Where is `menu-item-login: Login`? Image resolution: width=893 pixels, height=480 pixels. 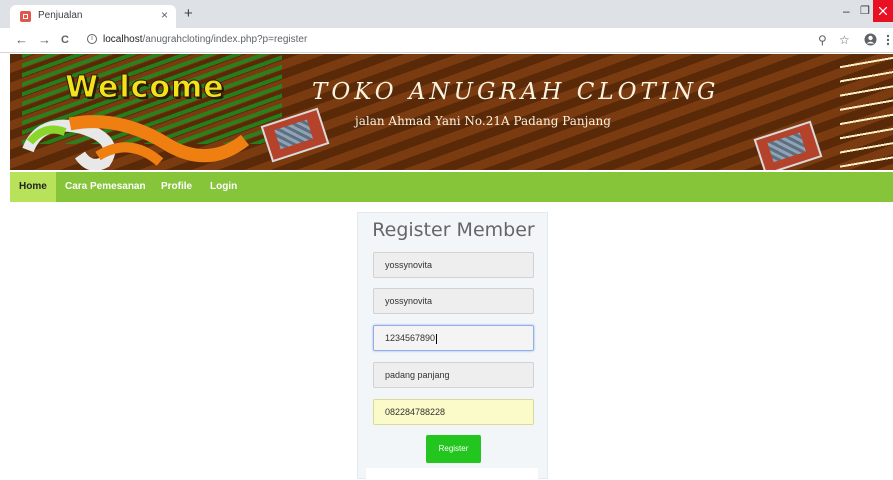
menu-item-login: Login is located at coordinates (223, 187).